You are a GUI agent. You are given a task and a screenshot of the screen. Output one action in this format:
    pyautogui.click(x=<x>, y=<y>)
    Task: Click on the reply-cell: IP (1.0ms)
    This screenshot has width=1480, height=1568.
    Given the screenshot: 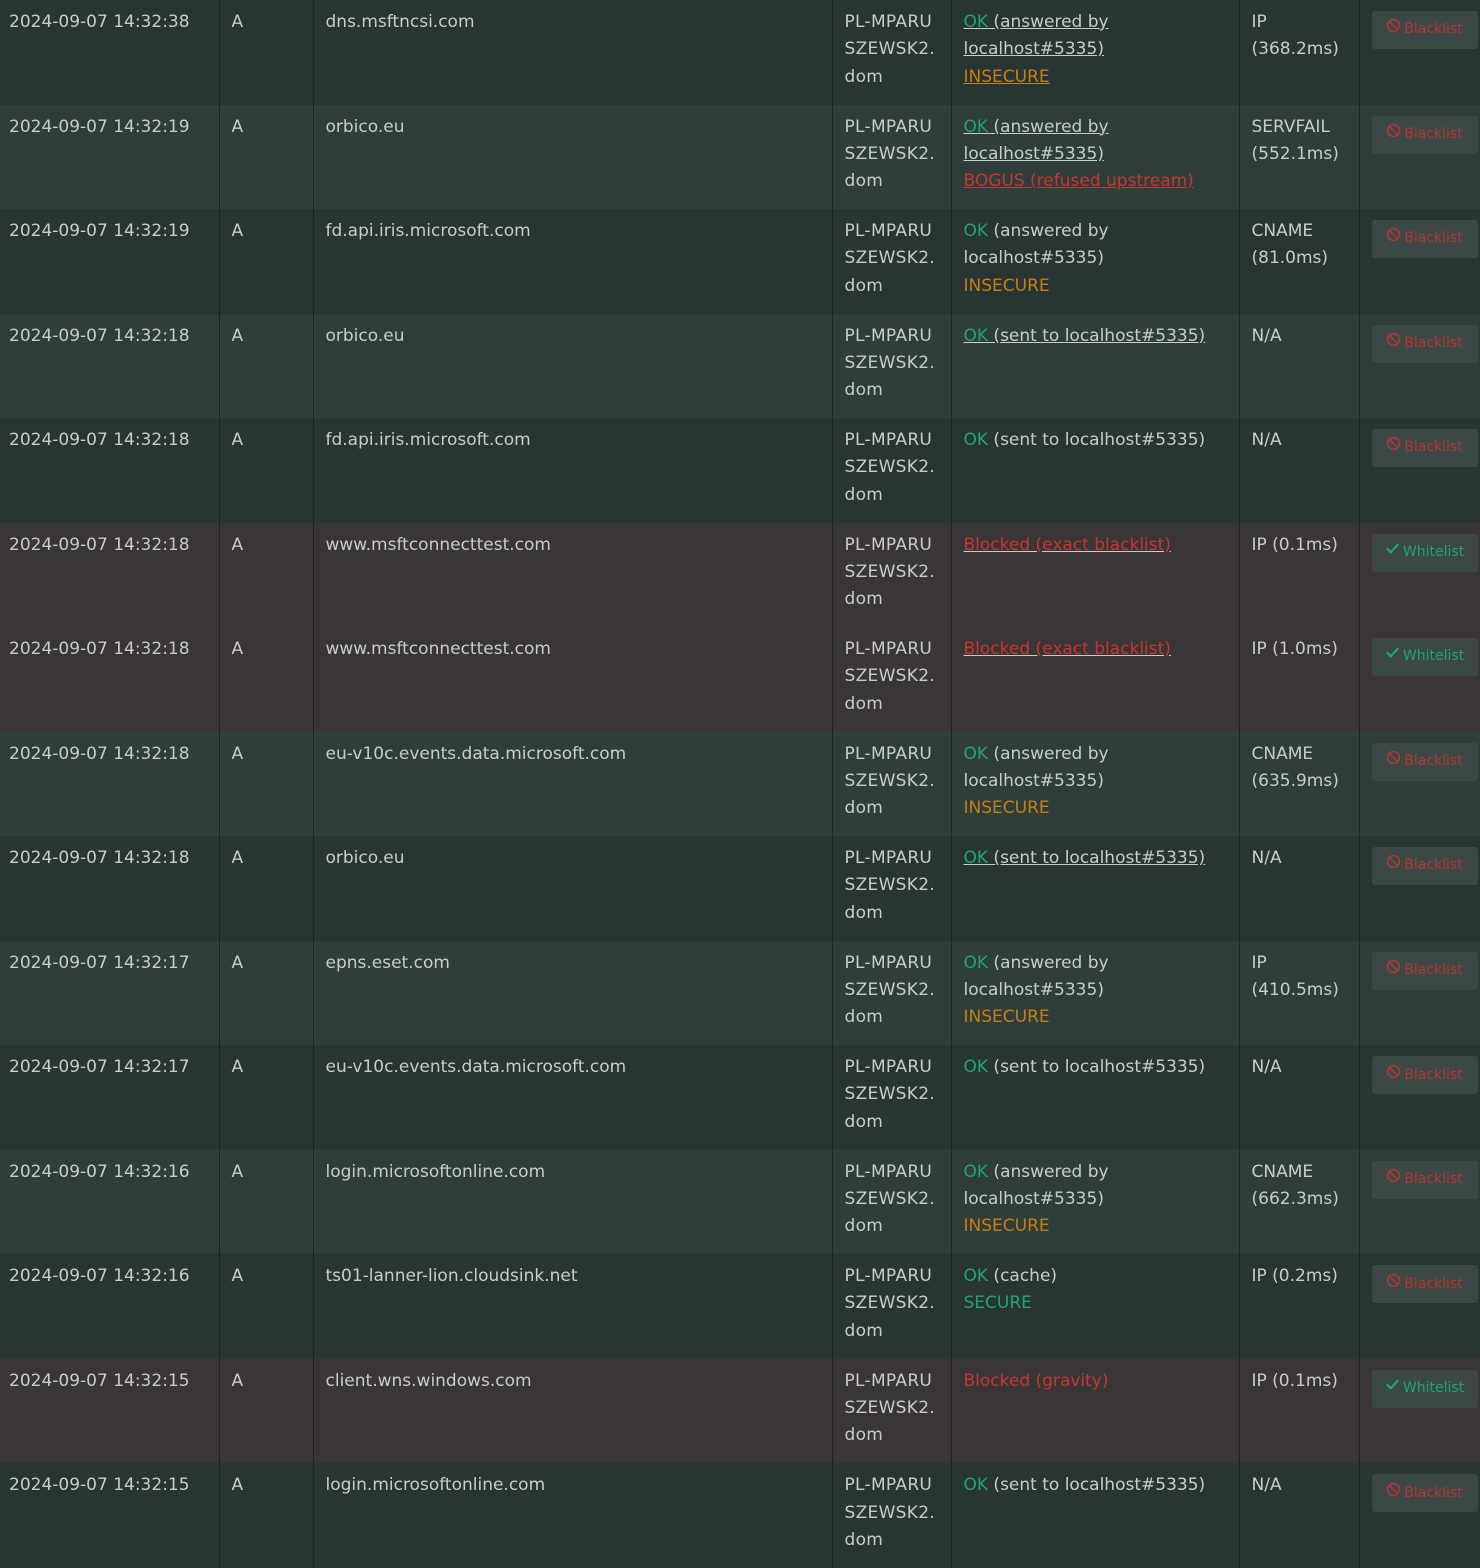 What is the action you would take?
    pyautogui.click(x=1299, y=679)
    